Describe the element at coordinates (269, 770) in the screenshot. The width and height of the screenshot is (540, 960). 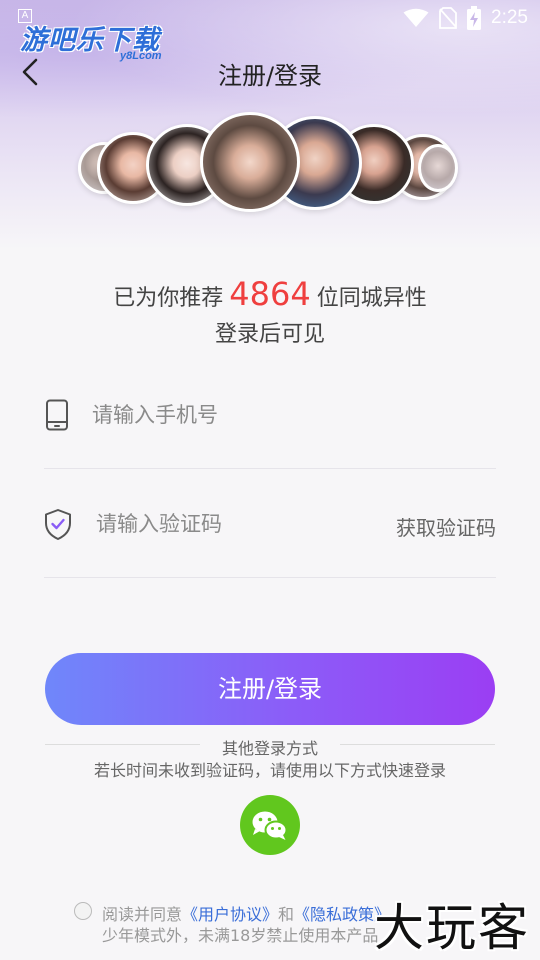
I see `other-login-hint: 若长时间未收到验证码，请使用以下方式快速登录` at that location.